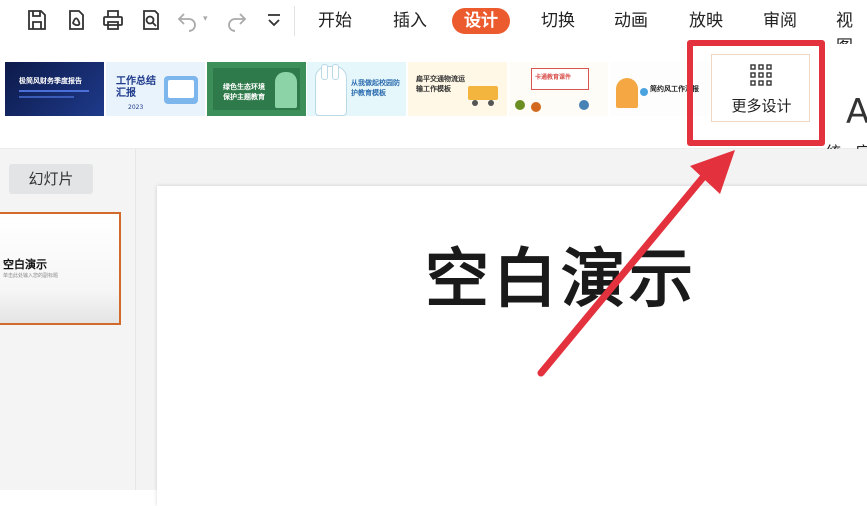 The width and height of the screenshot is (867, 506). What do you see at coordinates (187, 20) in the screenshot?
I see `undo-icon` at bounding box center [187, 20].